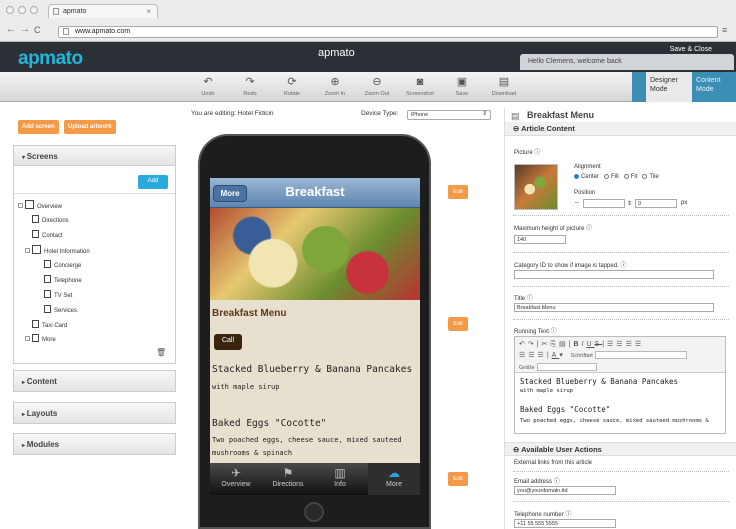  Describe the element at coordinates (565, 490) in the screenshot. I see `email-input: you@yourdomain.tld` at that location.